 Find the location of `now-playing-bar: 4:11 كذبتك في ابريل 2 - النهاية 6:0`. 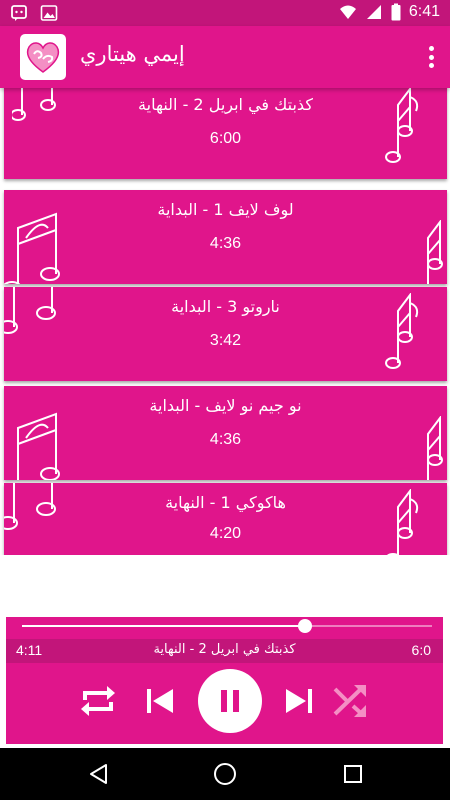

now-playing-bar: 4:11 كذبتك في ابريل 2 - النهاية 6:0 is located at coordinates (224, 651).